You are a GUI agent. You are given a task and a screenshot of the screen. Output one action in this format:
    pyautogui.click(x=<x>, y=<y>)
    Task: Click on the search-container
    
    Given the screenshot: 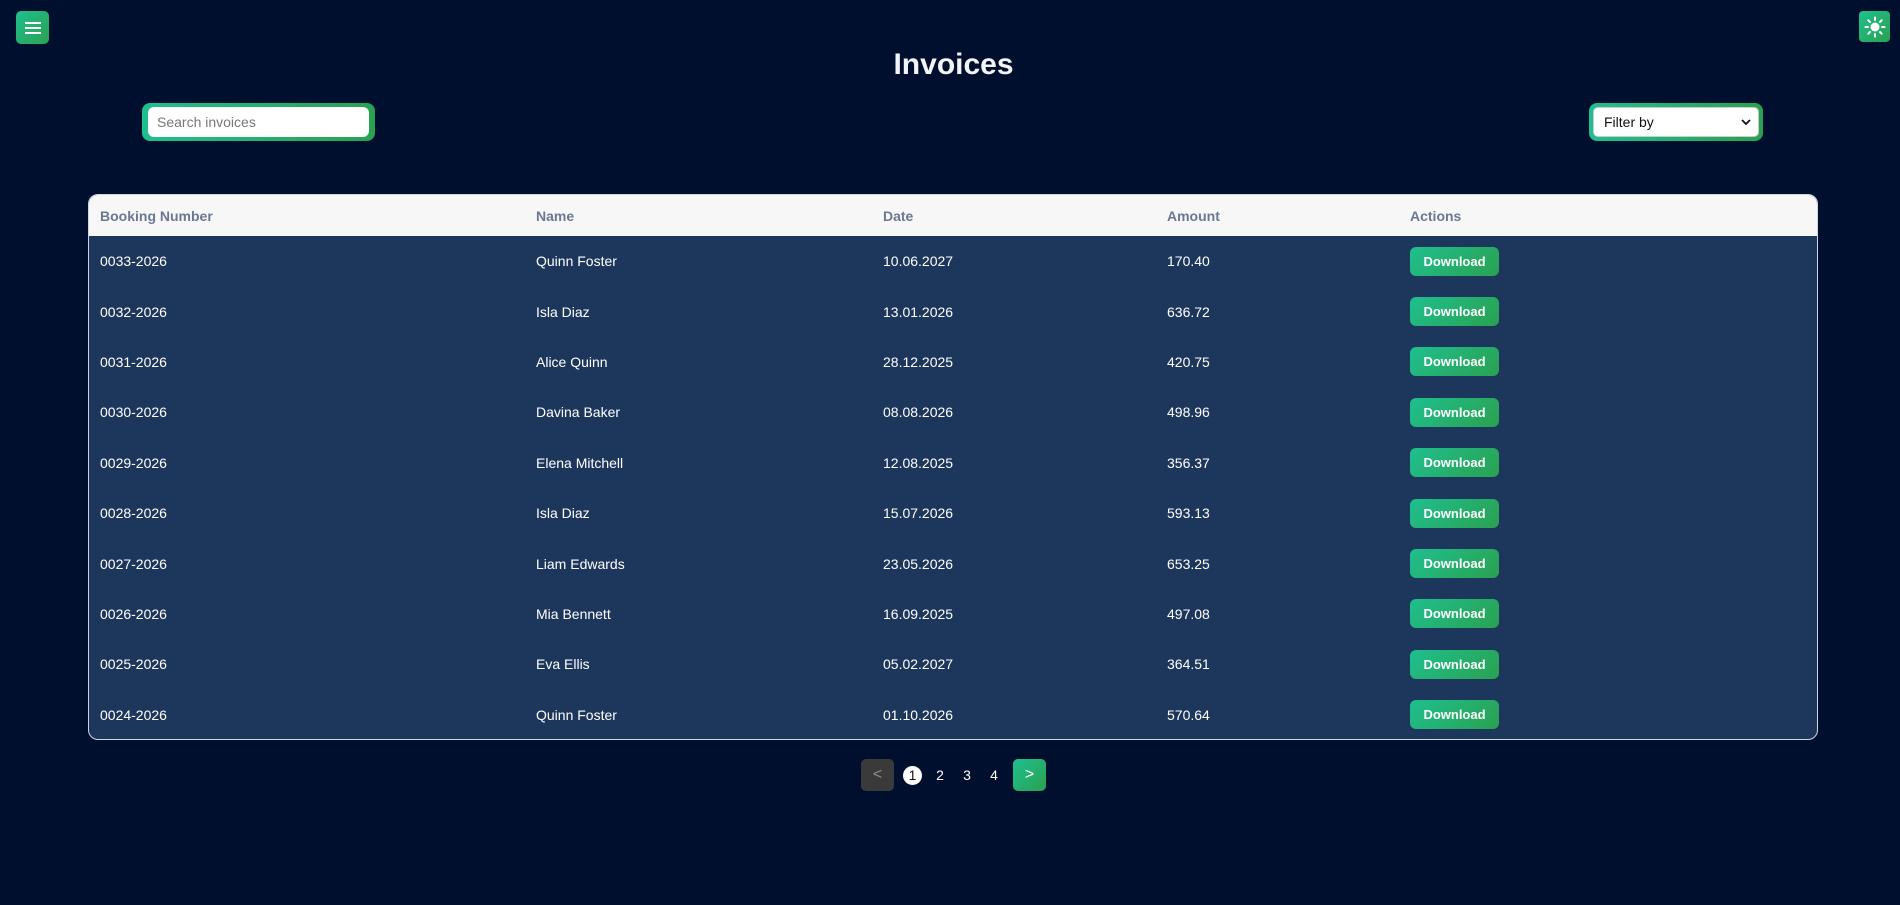 What is the action you would take?
    pyautogui.click(x=258, y=122)
    